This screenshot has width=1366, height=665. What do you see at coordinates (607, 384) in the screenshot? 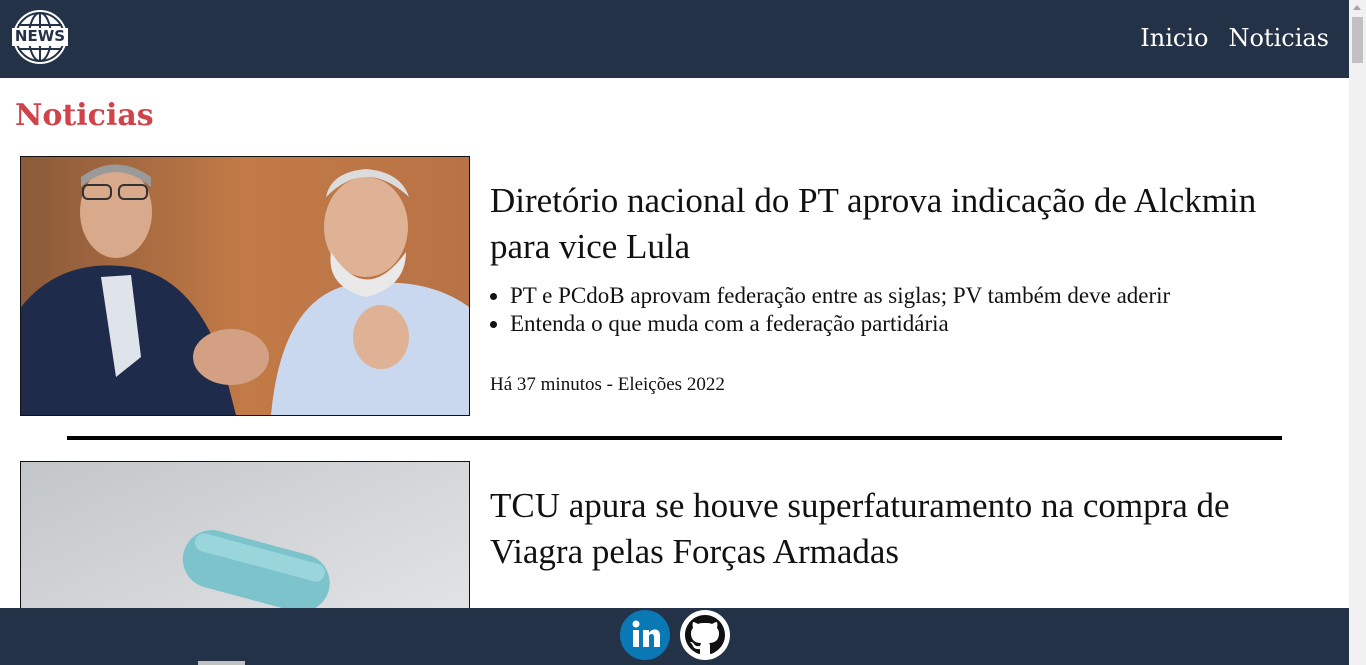
I see `article-meta: Há 37 minutos - Eleições 2022` at bounding box center [607, 384].